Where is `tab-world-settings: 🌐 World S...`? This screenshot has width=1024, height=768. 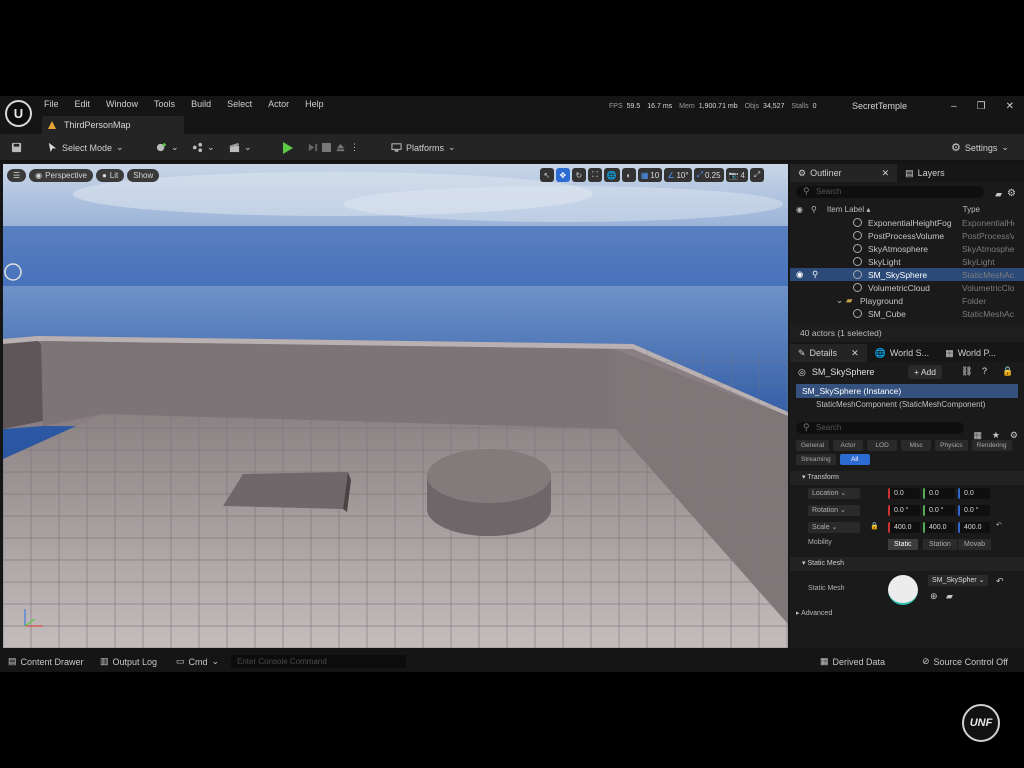 tab-world-settings: 🌐 World S... is located at coordinates (902, 353).